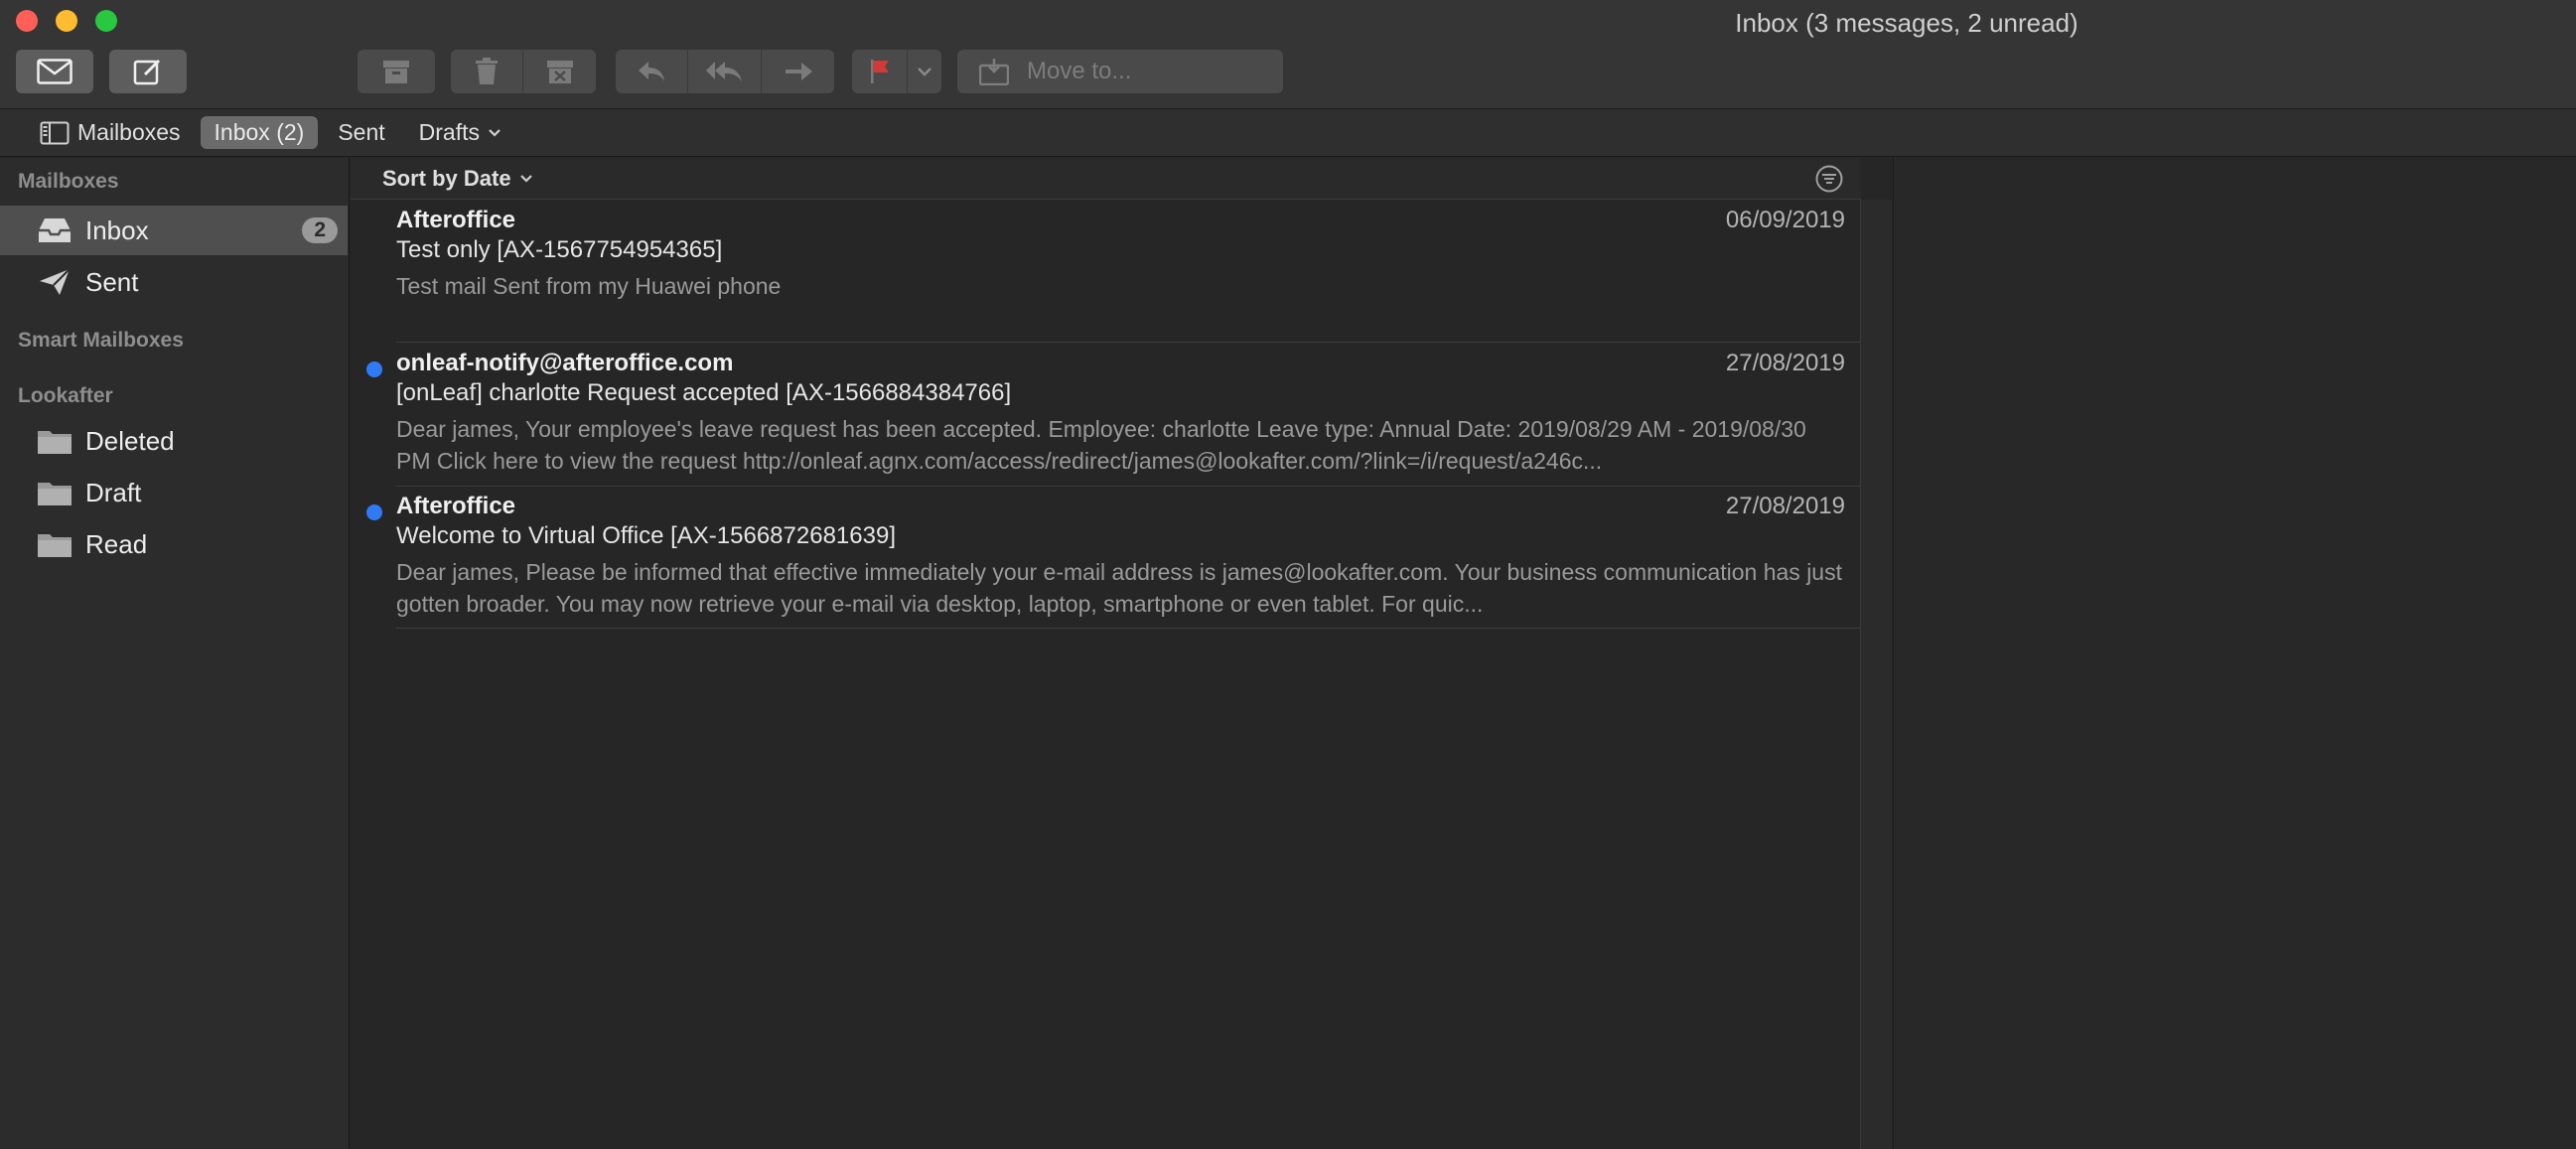  Describe the element at coordinates (320, 230) in the screenshot. I see `unread-badge: 2` at that location.